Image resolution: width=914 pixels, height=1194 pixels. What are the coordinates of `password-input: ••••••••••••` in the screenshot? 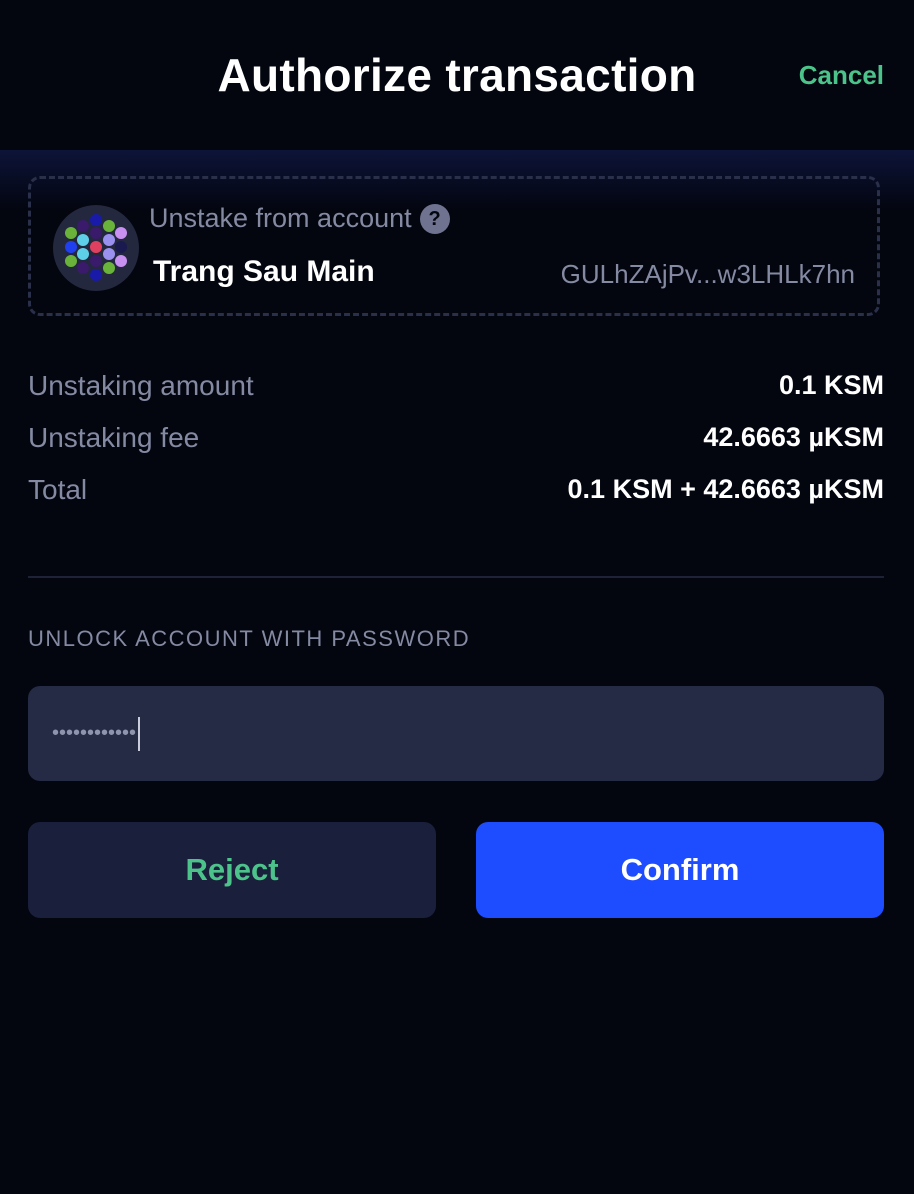 It's located at (456, 733).